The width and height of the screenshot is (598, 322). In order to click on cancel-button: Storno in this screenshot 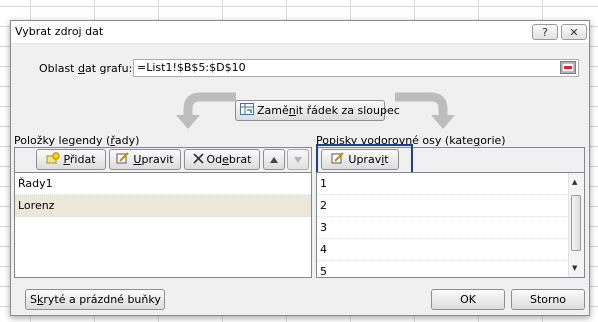, I will do `click(548, 299)`.